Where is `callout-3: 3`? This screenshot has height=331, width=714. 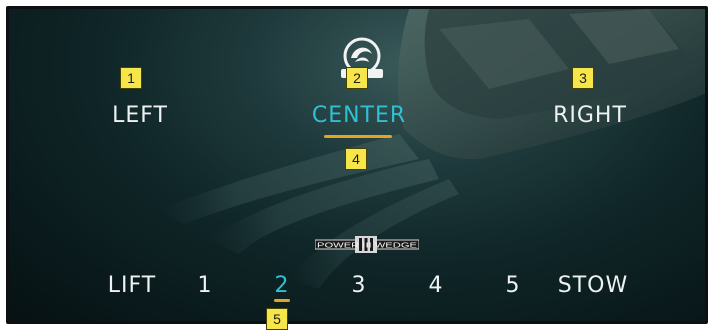
callout-3: 3 is located at coordinates (583, 78).